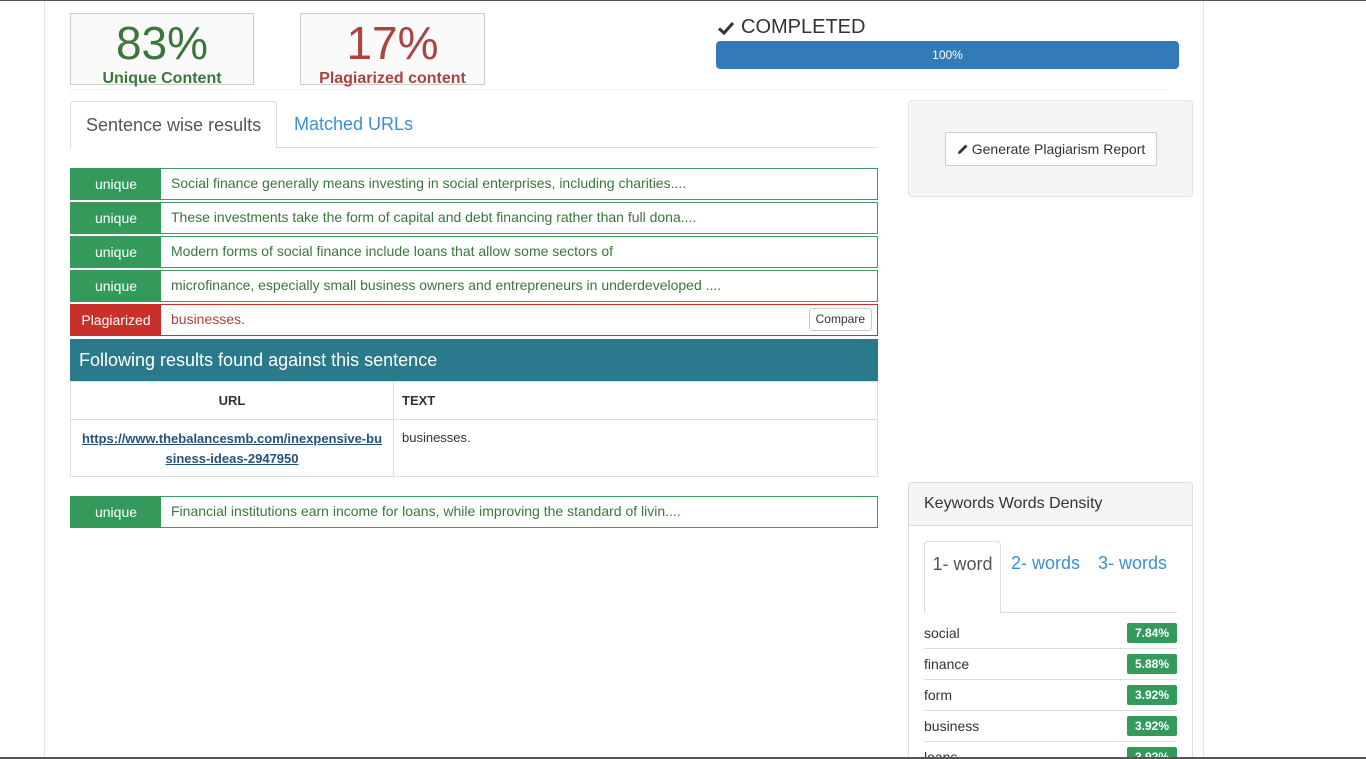 The width and height of the screenshot is (1366, 759). I want to click on progress-bar-fill: 100%, so click(947, 55).